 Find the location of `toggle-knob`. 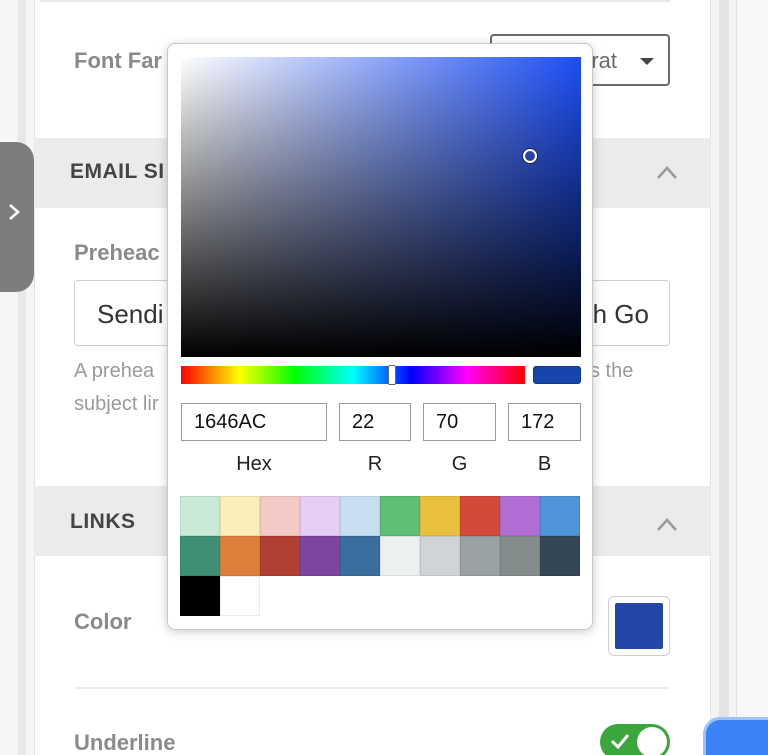

toggle-knob is located at coordinates (652, 741).